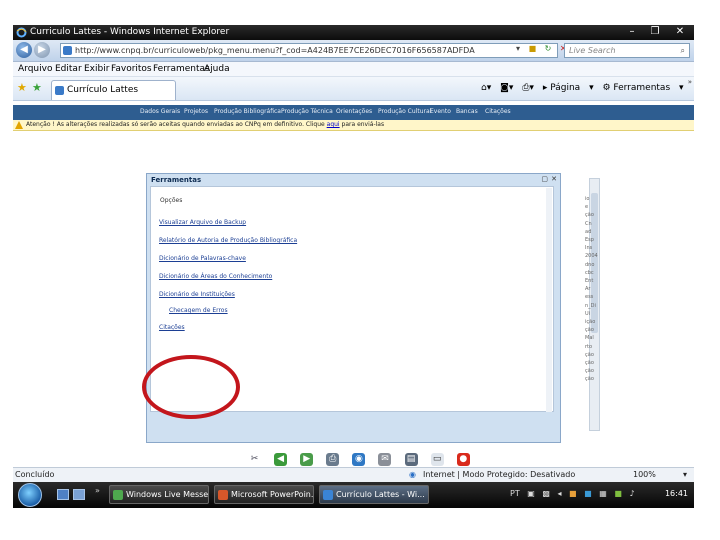 The height and width of the screenshot is (540, 720). What do you see at coordinates (363, 124) in the screenshot?
I see `infobar-suffix: para enviá-las` at bounding box center [363, 124].